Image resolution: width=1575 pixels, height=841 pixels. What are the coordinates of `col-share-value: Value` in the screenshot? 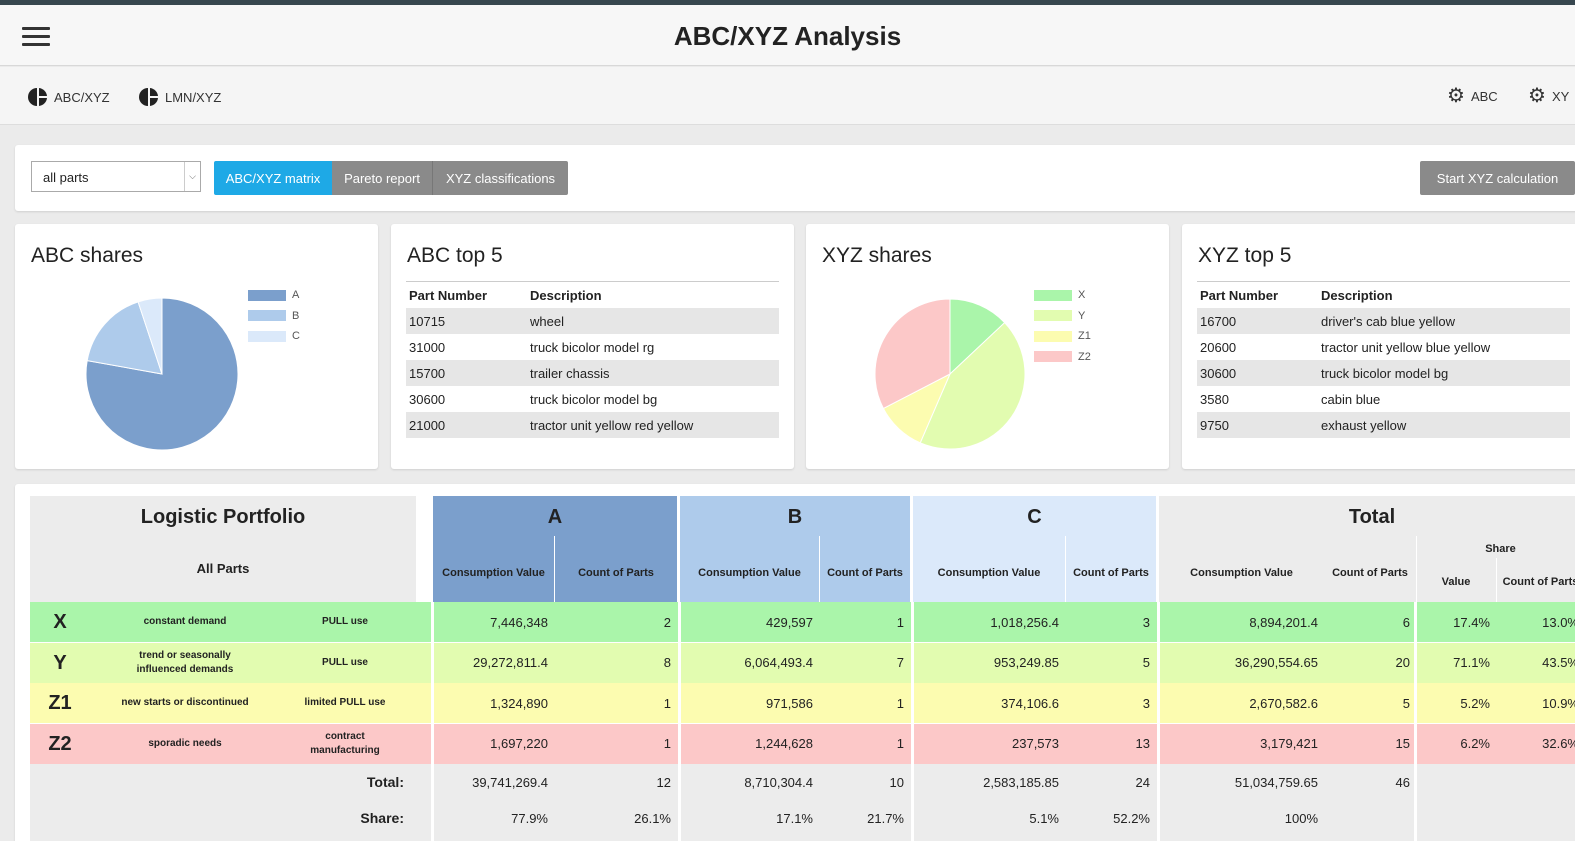 It's located at (1456, 582).